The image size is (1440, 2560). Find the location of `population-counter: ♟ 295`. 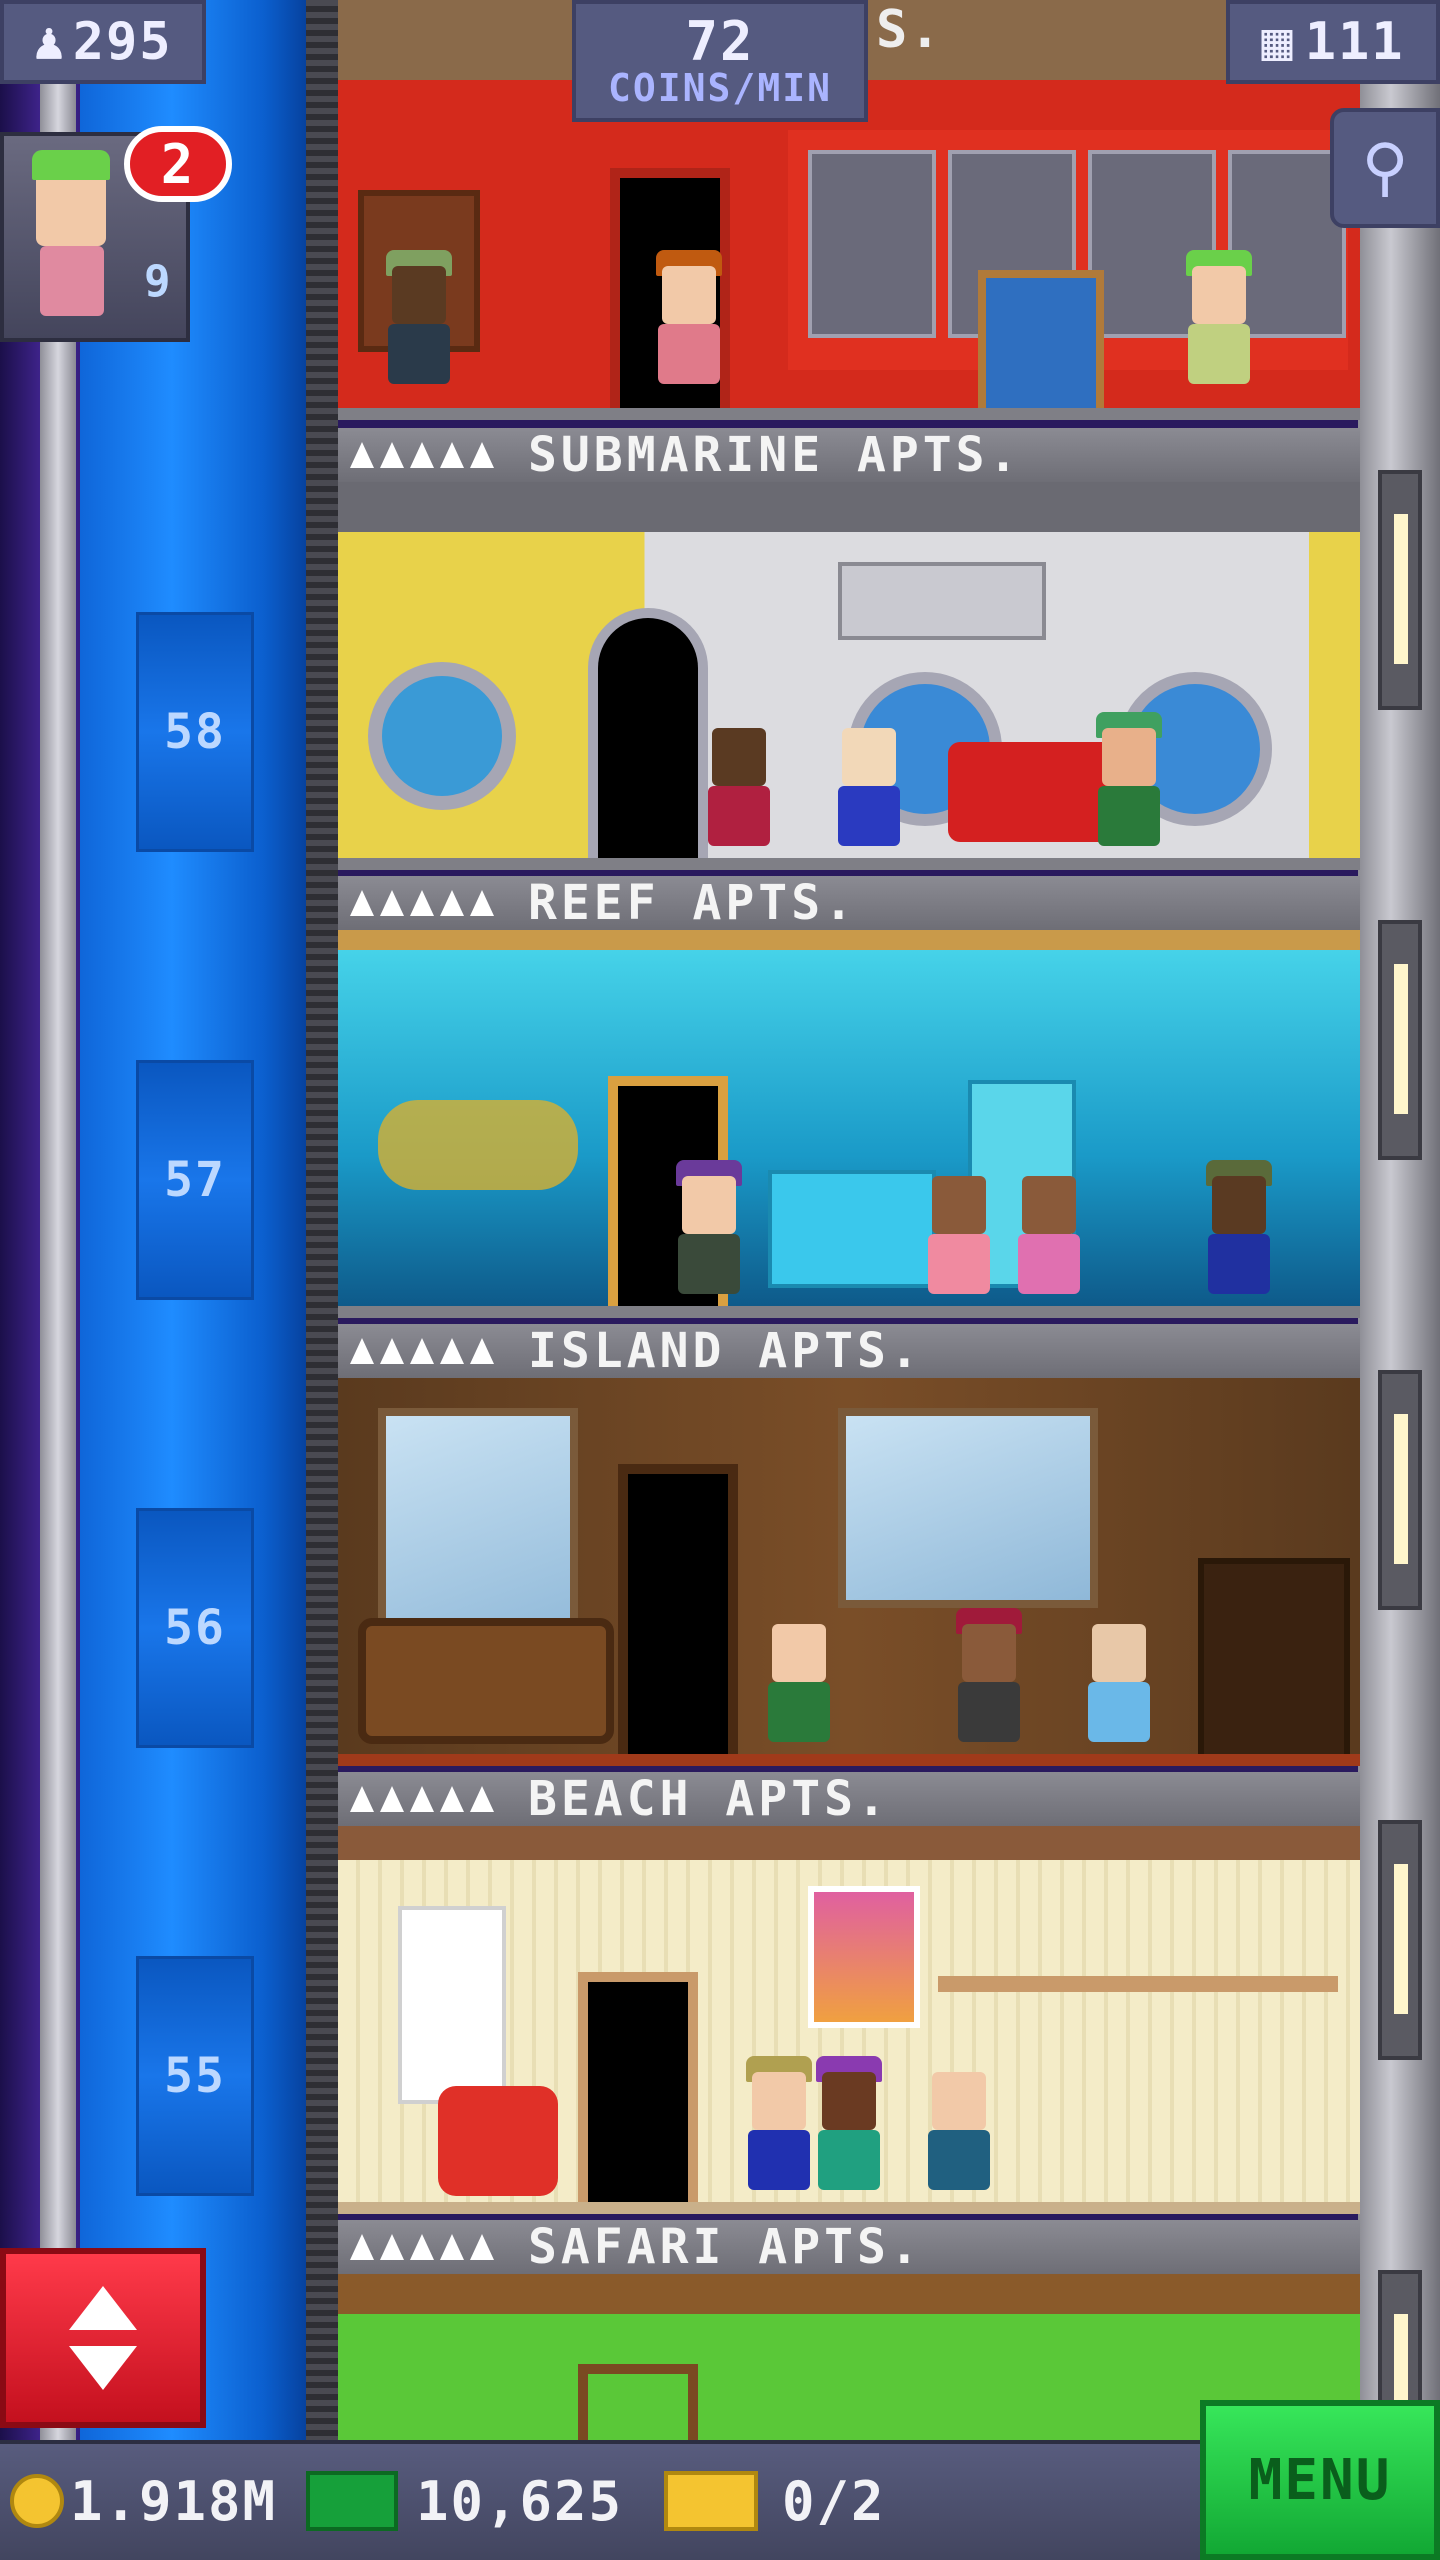

population-counter: ♟ 295 is located at coordinates (103, 42).